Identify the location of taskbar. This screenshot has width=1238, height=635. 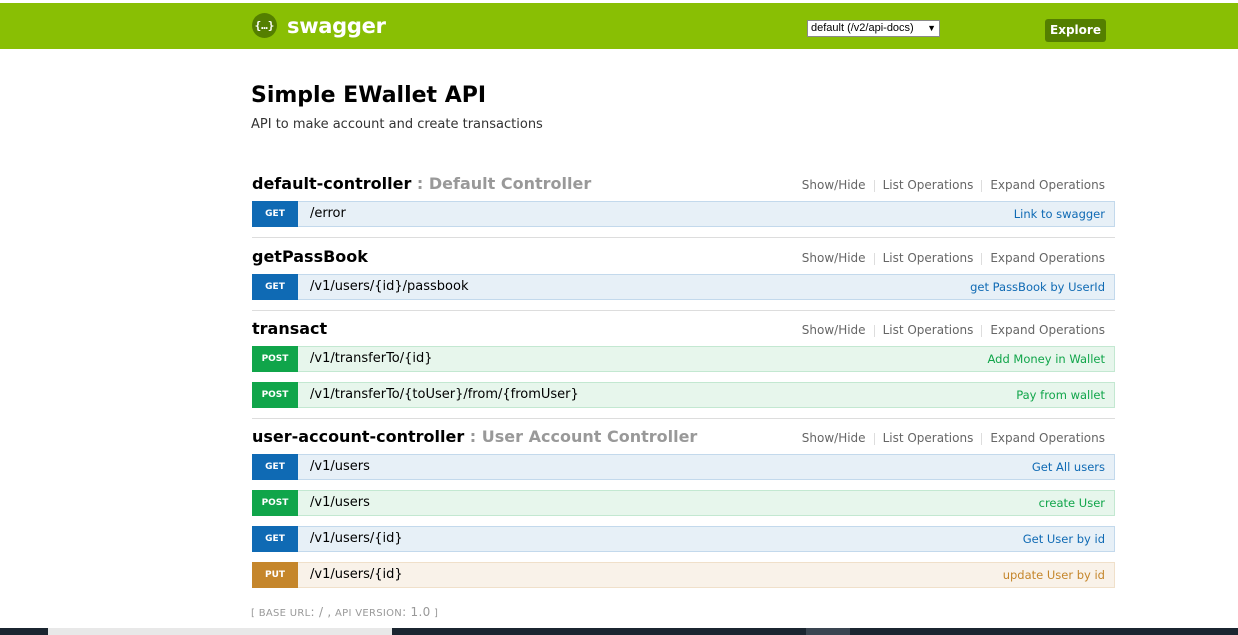
(619, 631).